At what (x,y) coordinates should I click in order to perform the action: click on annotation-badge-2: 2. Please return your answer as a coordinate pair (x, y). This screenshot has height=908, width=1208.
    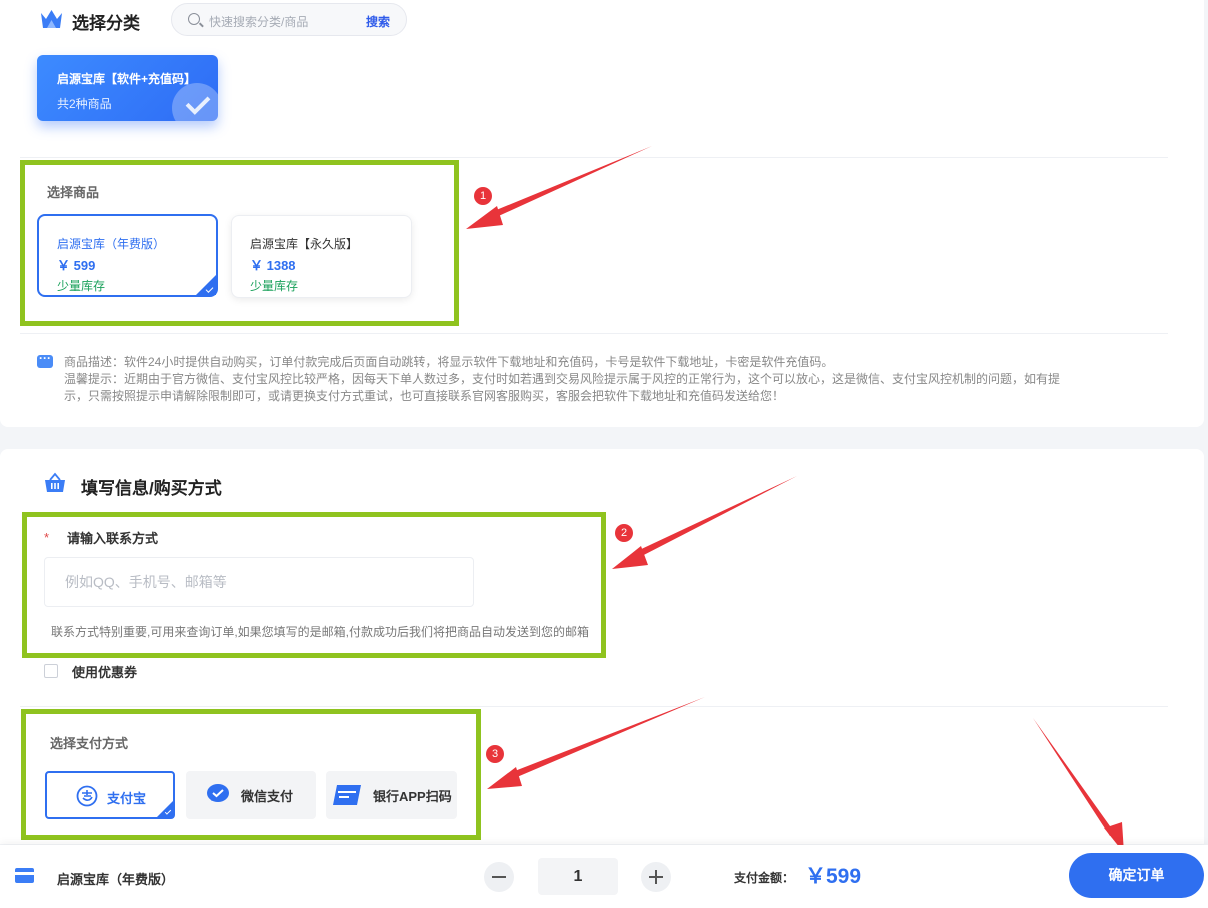
    Looking at the image, I should click on (624, 533).